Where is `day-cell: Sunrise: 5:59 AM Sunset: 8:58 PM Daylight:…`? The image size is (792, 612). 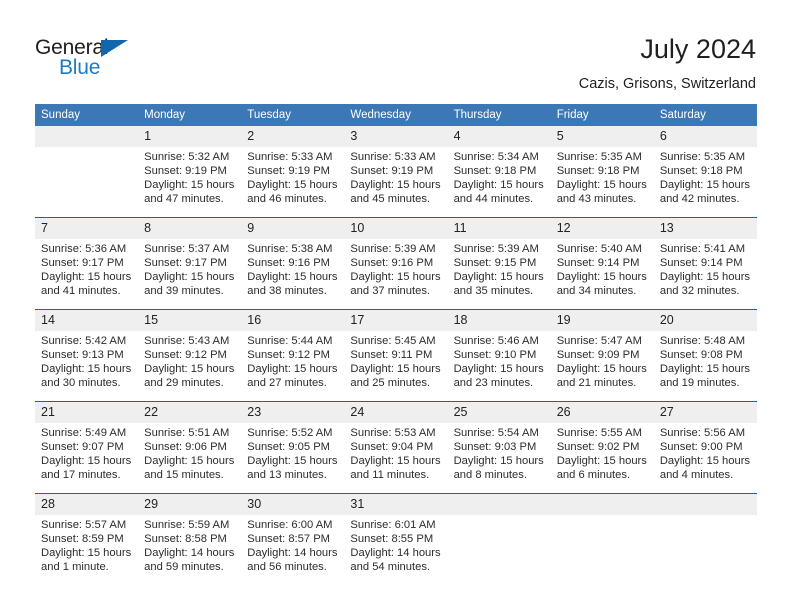 day-cell: Sunrise: 5:59 AM Sunset: 8:58 PM Daylight:… is located at coordinates (190, 550).